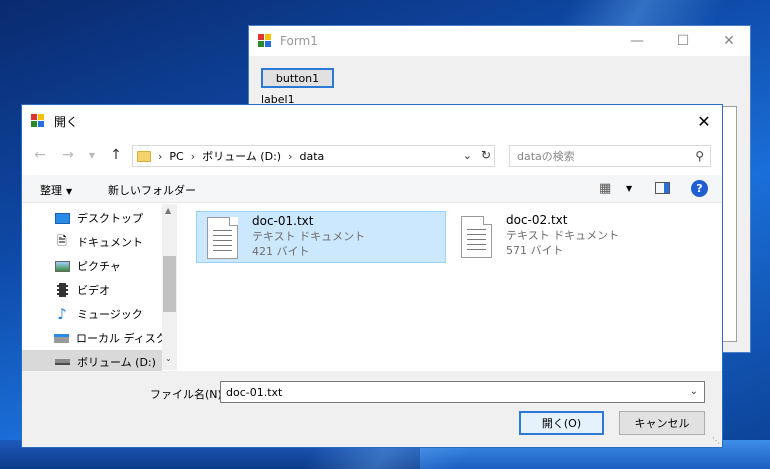 The height and width of the screenshot is (469, 770). Describe the element at coordinates (168, 210) in the screenshot. I see `scroll-up-icon: ▲` at that location.